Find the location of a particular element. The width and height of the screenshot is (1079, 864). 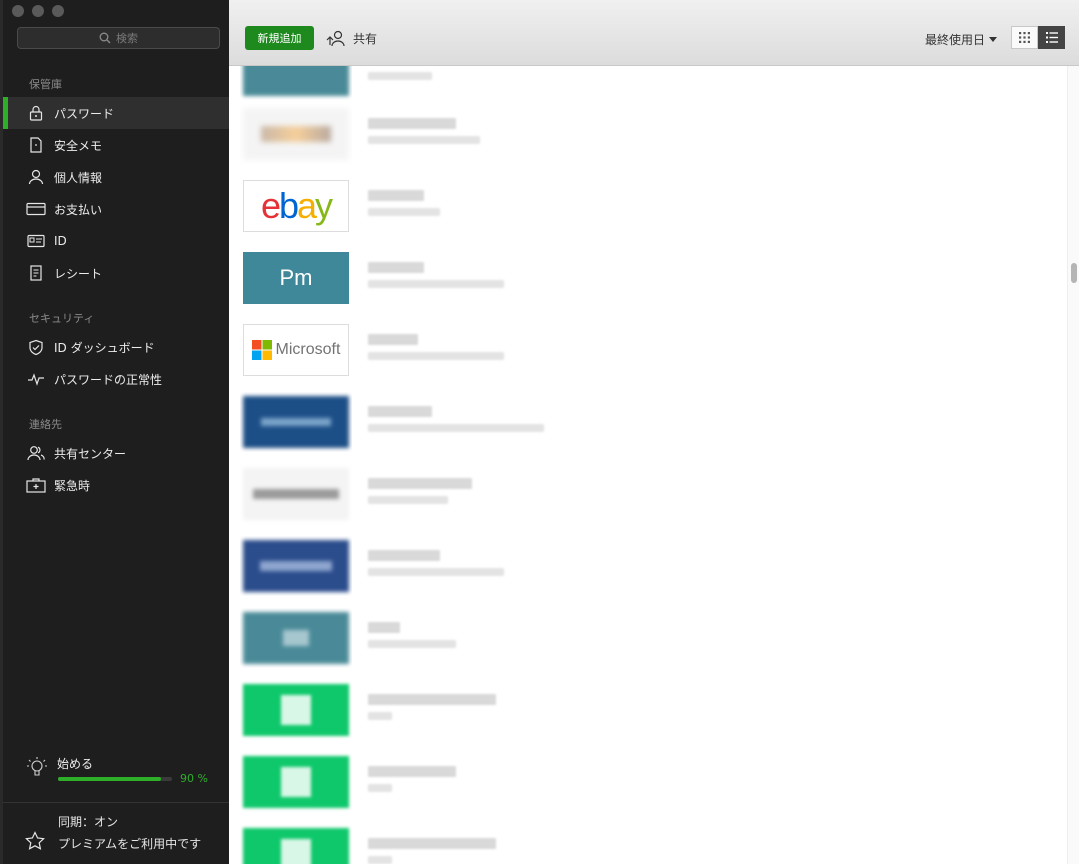

grid-icon is located at coordinates (1024, 37).